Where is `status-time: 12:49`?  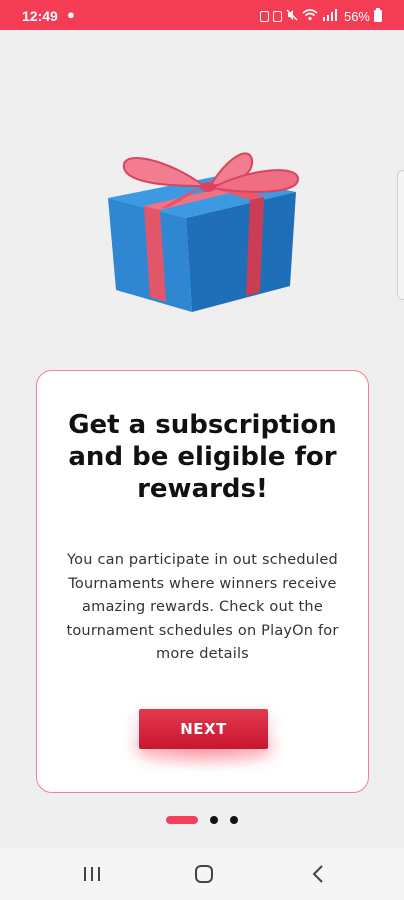 status-time: 12:49 is located at coordinates (40, 16).